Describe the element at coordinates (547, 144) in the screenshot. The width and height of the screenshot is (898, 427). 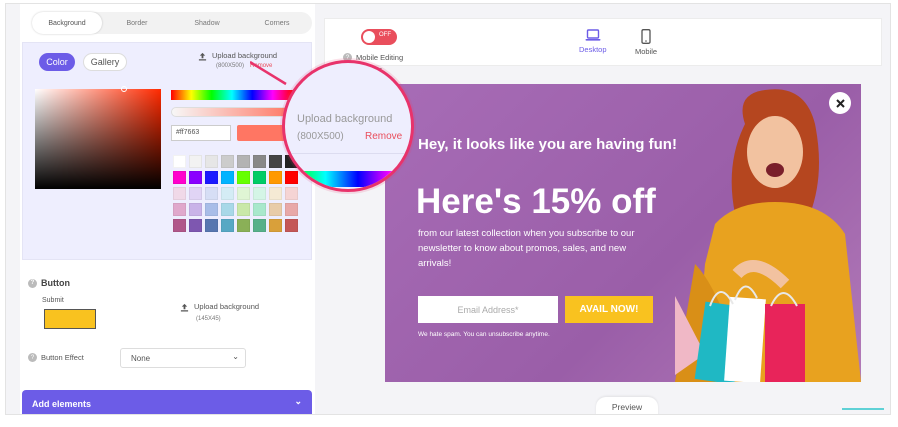
I see `popup-headline: Hey, it looks like you are having fun!` at that location.